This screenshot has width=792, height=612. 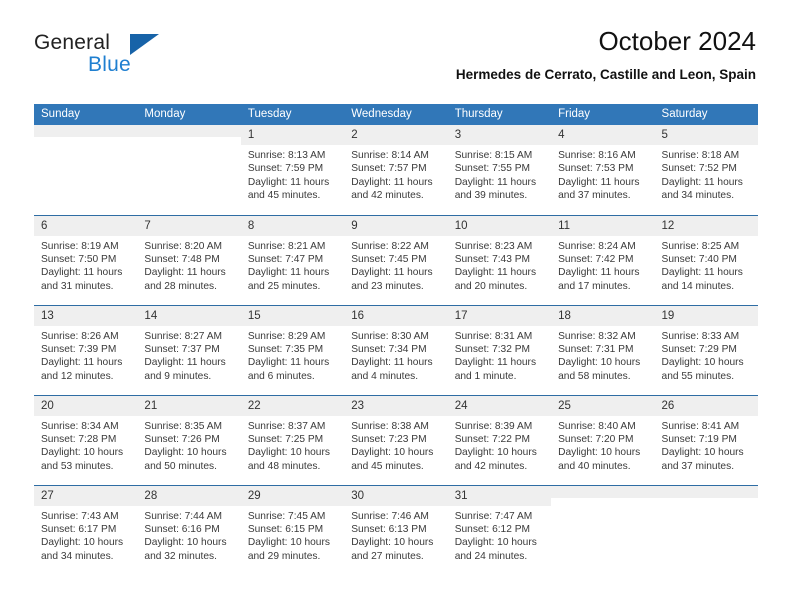 I want to click on day-number: 21, so click(x=189, y=405).